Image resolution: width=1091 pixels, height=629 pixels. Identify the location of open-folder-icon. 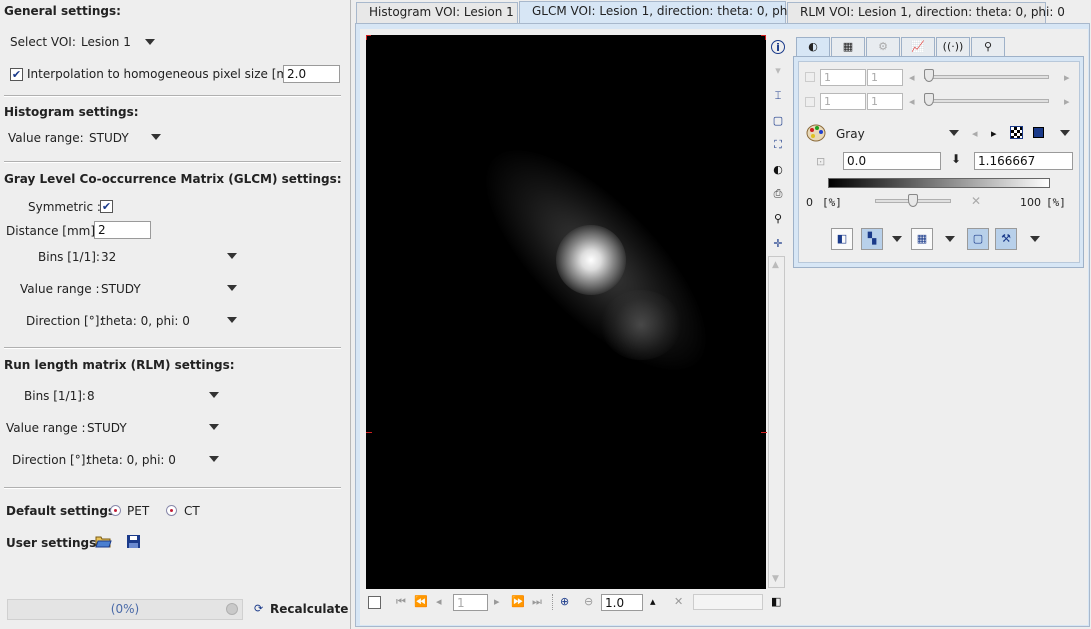
(103, 541).